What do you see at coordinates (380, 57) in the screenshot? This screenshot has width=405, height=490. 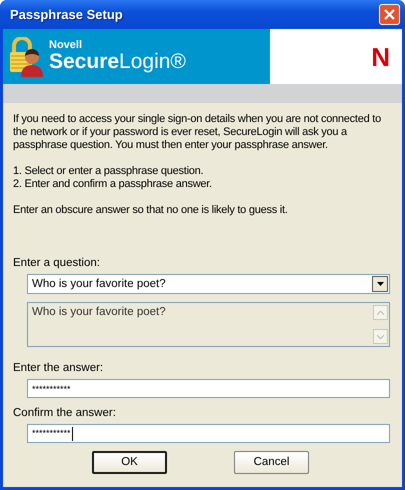 I see `logo-letter: N` at bounding box center [380, 57].